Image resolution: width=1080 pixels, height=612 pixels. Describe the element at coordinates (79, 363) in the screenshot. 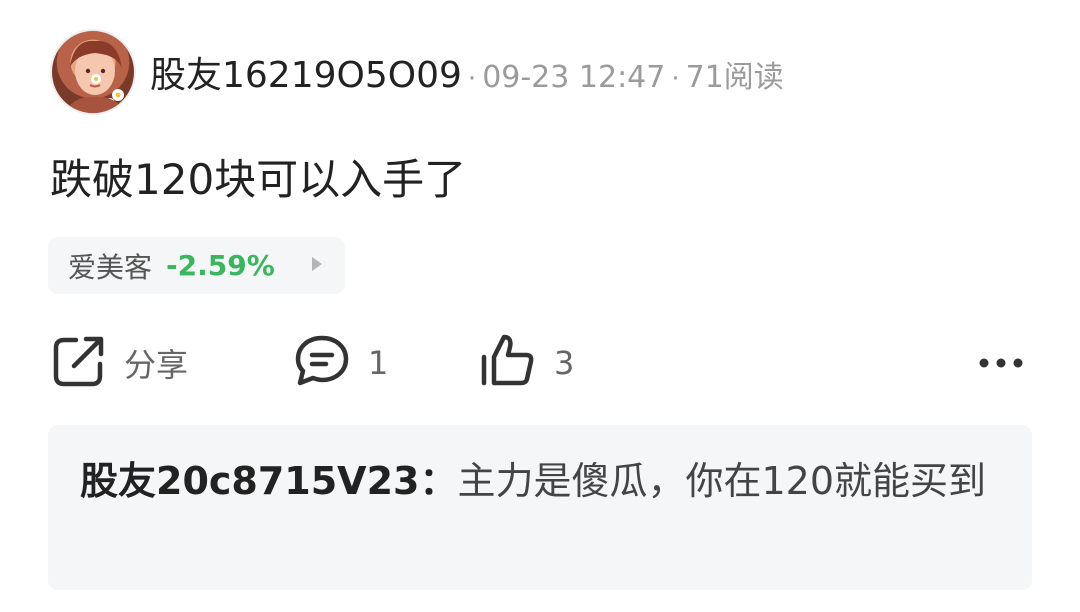

I see `share-icon` at that location.